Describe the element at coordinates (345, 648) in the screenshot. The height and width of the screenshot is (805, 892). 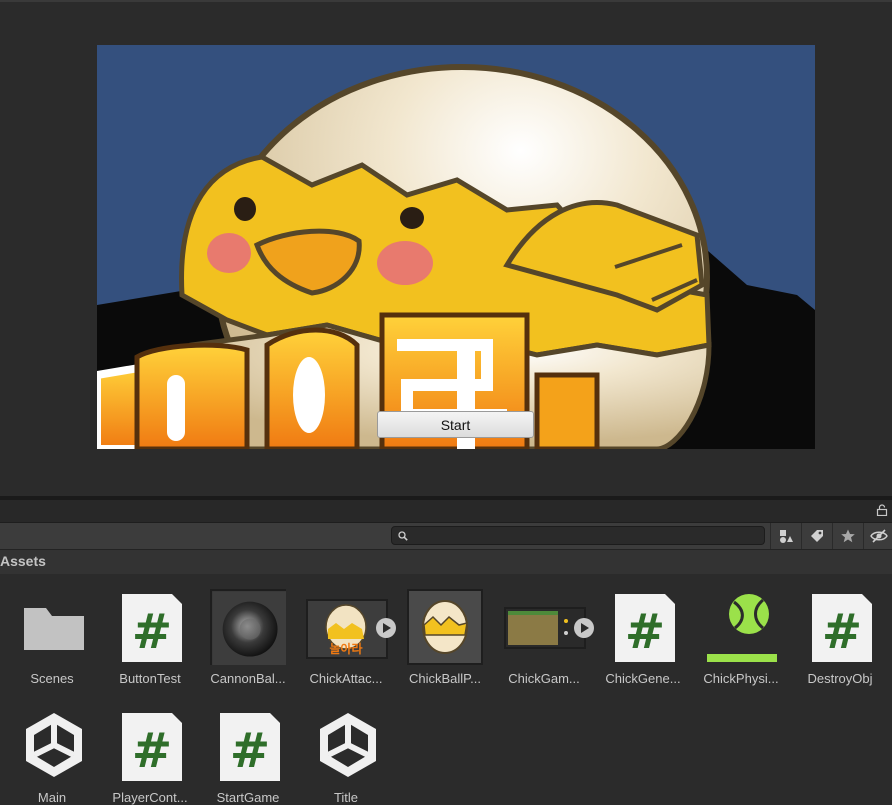
I see `svg-text: 놀아라` at that location.